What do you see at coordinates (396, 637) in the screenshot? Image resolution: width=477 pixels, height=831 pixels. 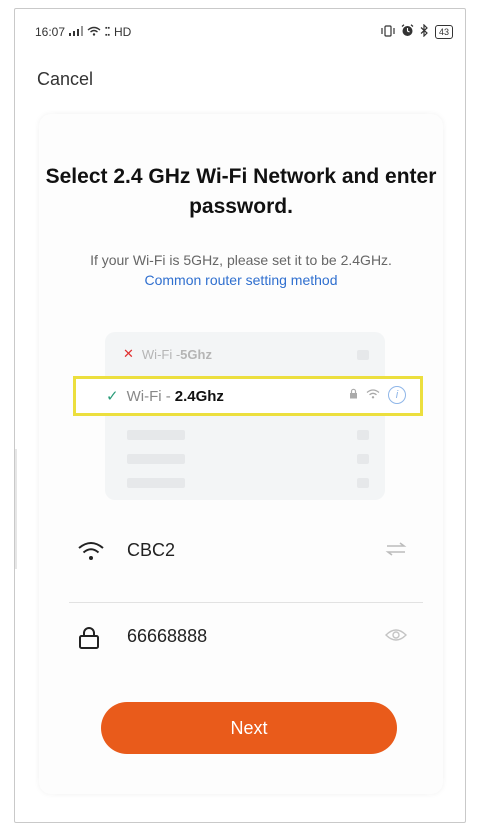 I see `eye-icon` at bounding box center [396, 637].